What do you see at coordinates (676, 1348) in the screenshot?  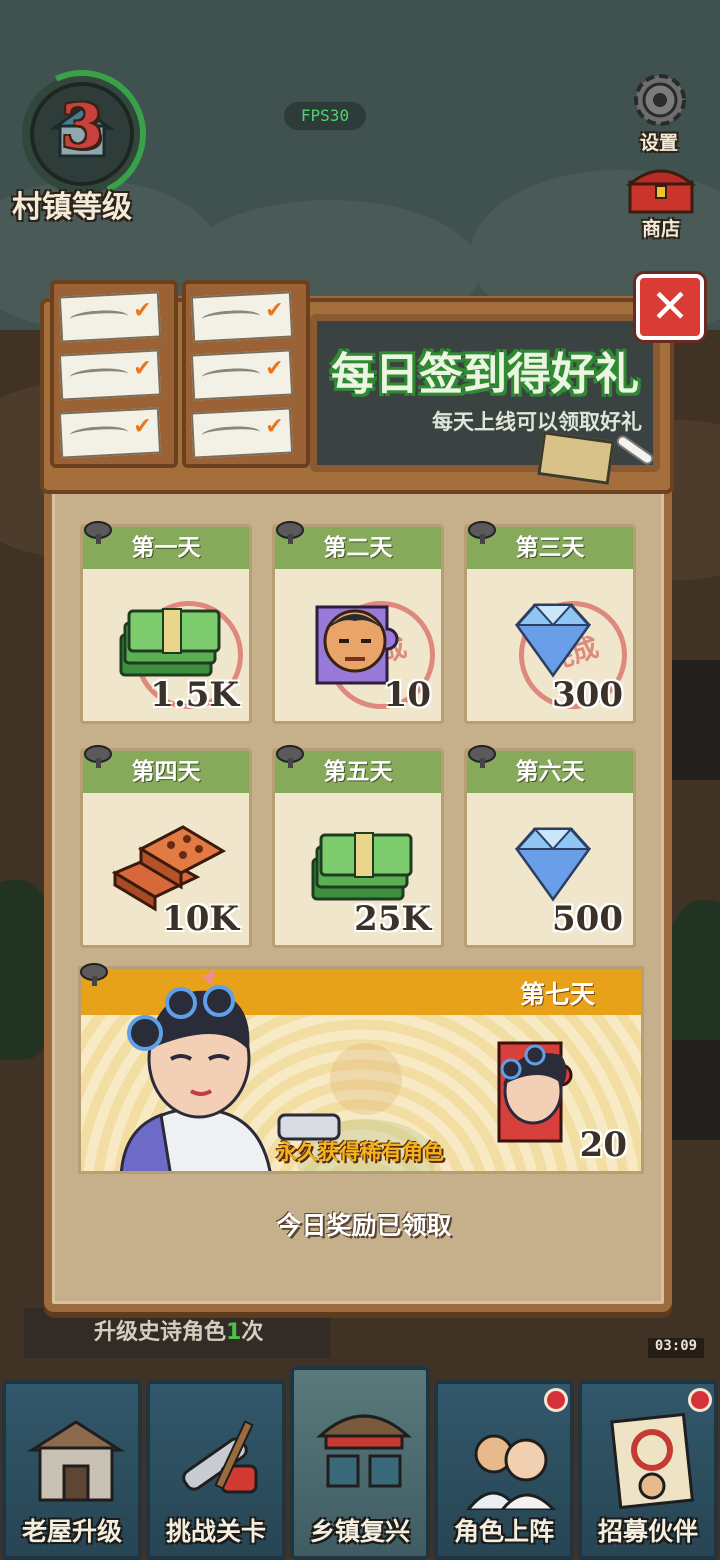 I see `event-timer: 03:09` at bounding box center [676, 1348].